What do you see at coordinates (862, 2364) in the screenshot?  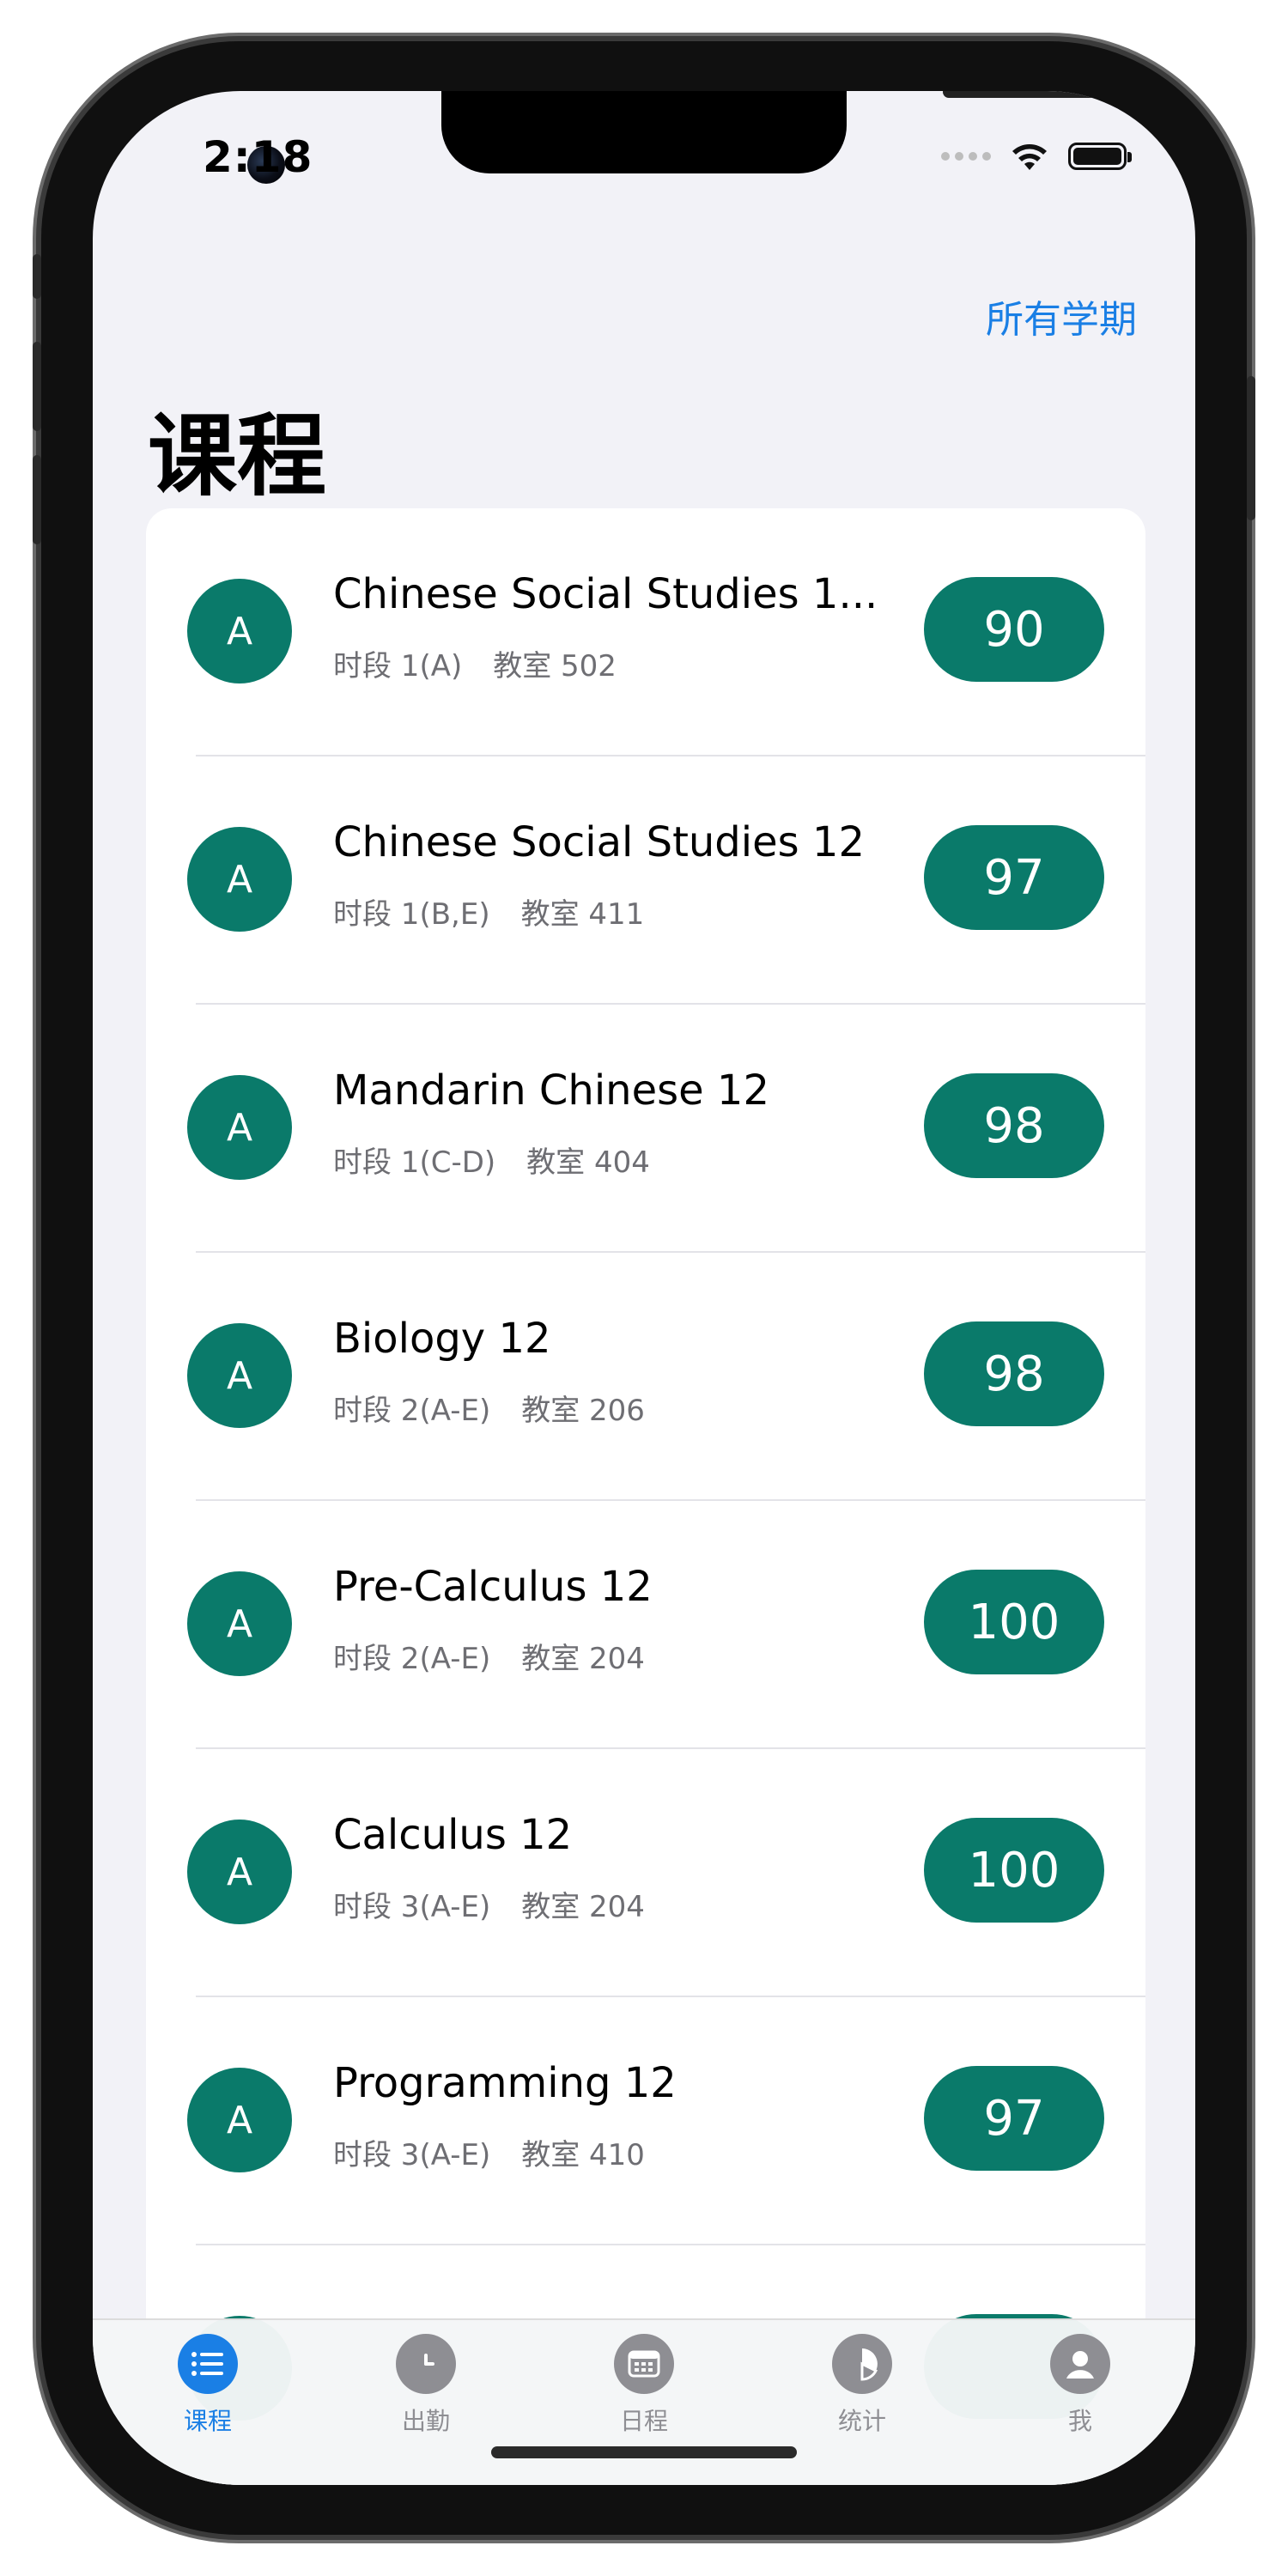 I see `pie-chart-icon` at bounding box center [862, 2364].